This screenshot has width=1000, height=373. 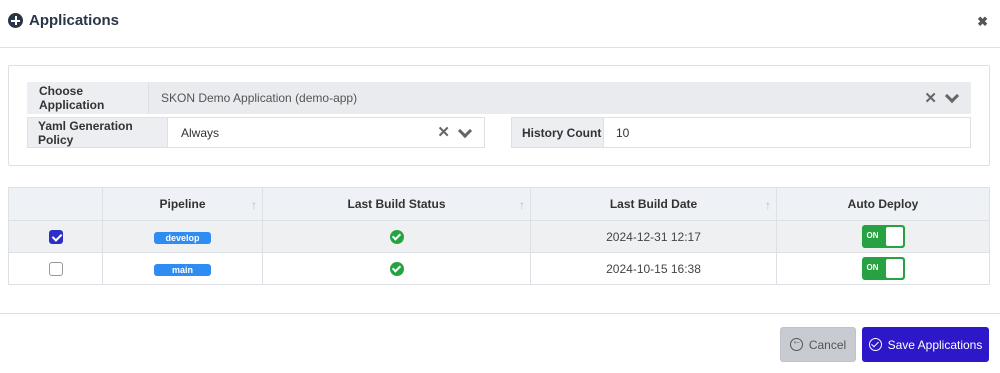 What do you see at coordinates (982, 22) in the screenshot?
I see `close-icon: ✖` at bounding box center [982, 22].